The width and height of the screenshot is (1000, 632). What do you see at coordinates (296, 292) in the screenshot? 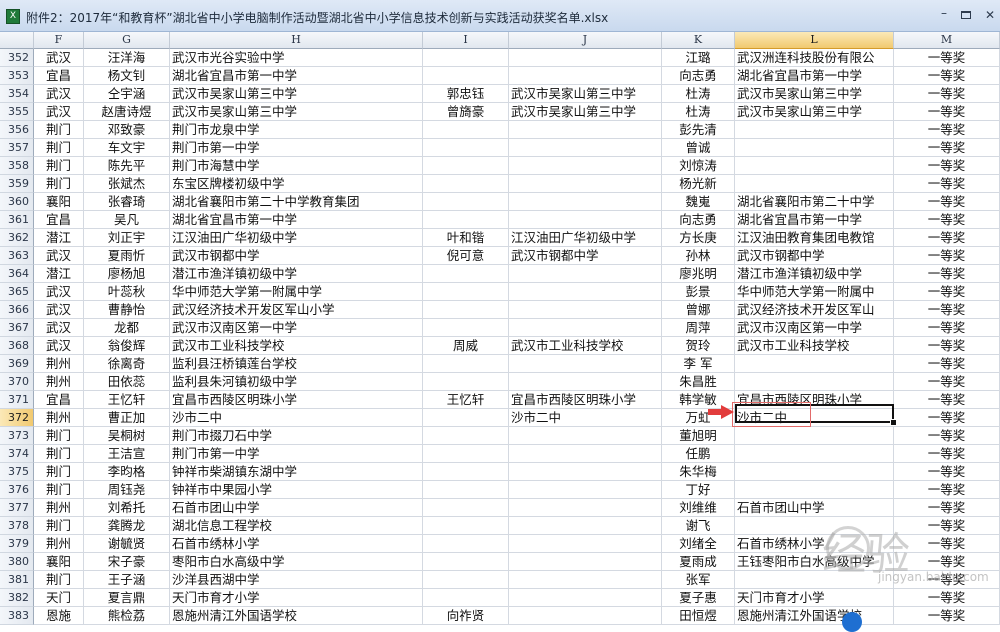
I see `cell-h365: 华中师范大学第一附属中学` at bounding box center [296, 292].